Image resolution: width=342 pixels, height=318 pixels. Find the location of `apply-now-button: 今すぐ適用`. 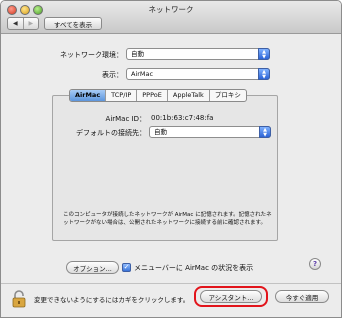

apply-now-button: 今すぐ適用 is located at coordinates (302, 296).